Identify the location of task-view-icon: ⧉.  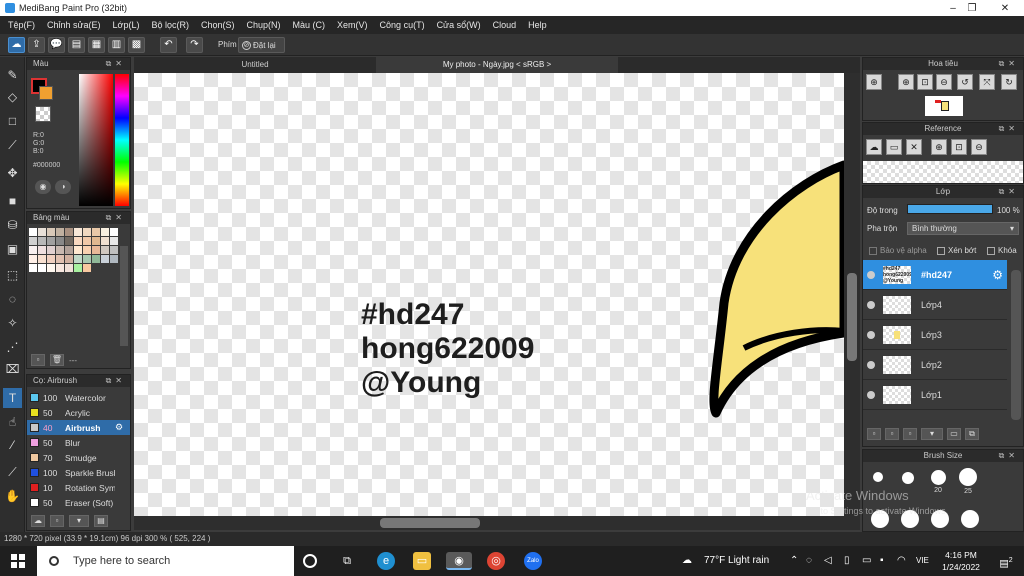
(347, 561).